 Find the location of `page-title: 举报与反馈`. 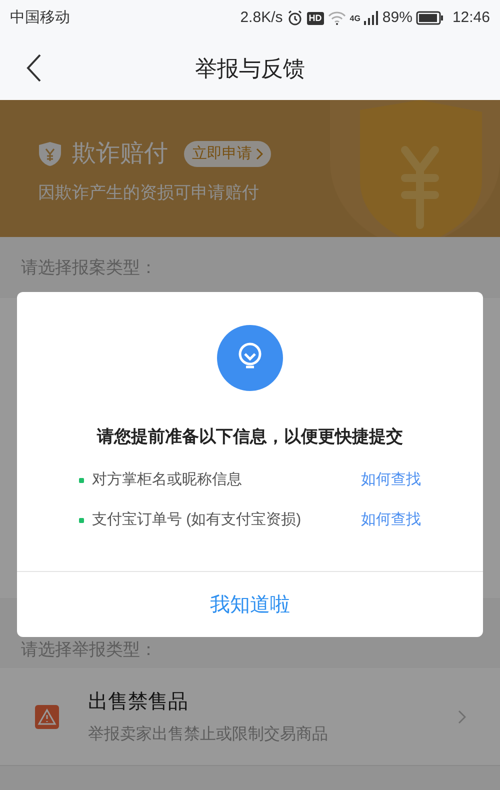

page-title: 举报与反馈 is located at coordinates (250, 68).